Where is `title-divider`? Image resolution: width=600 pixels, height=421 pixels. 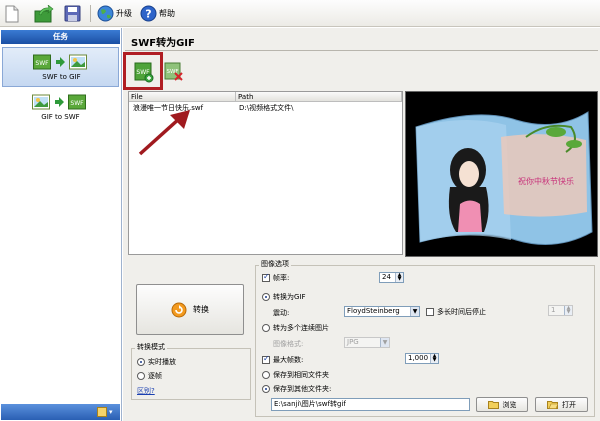 title-divider is located at coordinates (361, 50).